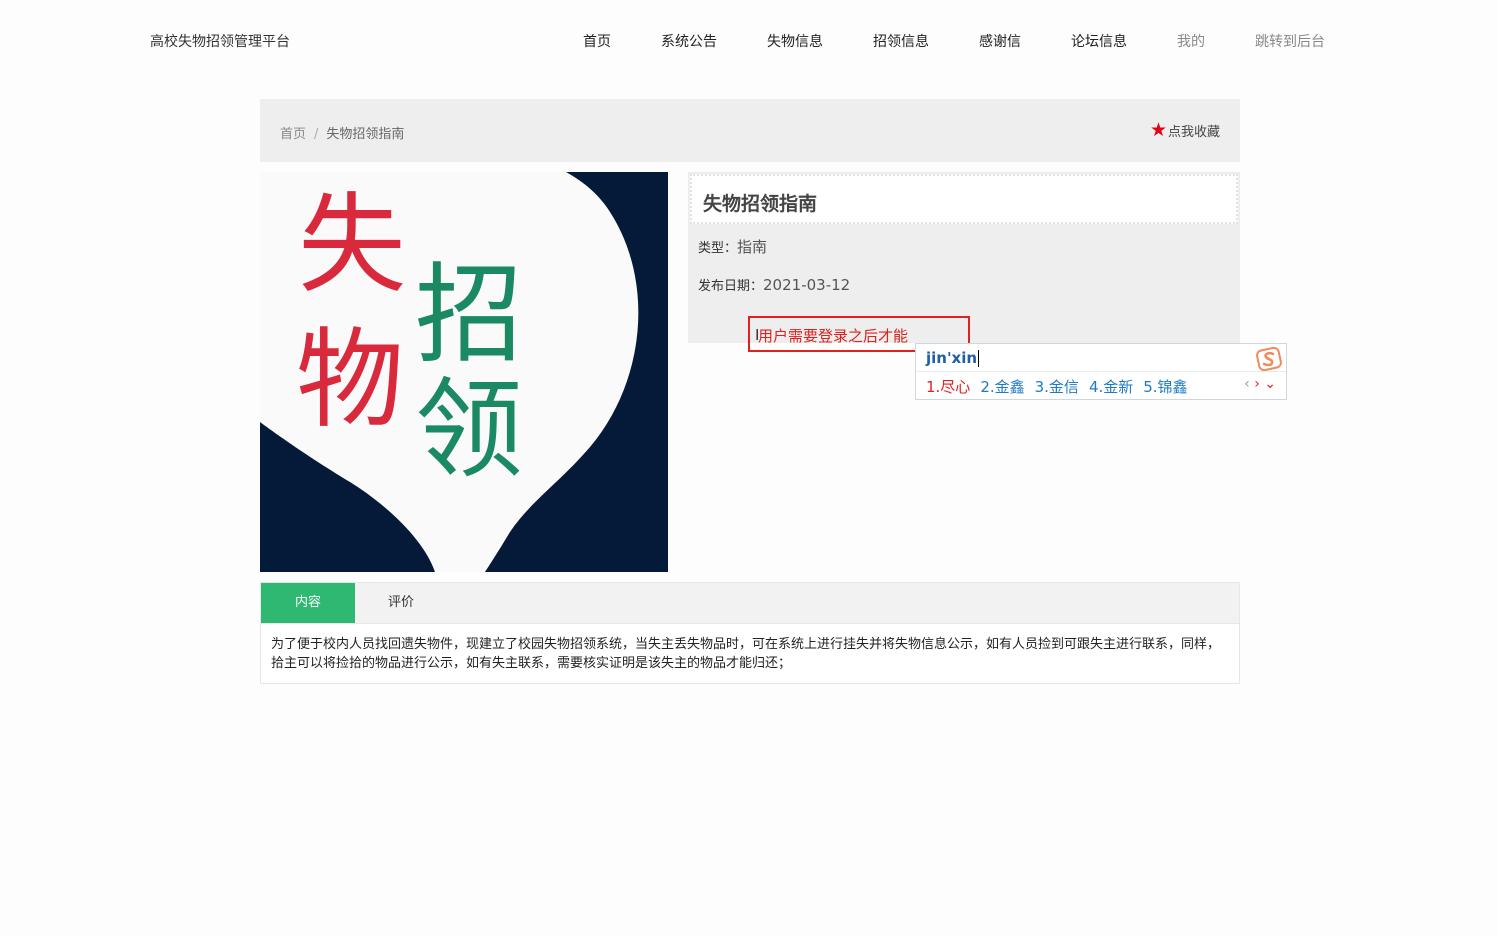  Describe the element at coordinates (1193, 132) in the screenshot. I see `favorite-label: 点我收藏` at that location.